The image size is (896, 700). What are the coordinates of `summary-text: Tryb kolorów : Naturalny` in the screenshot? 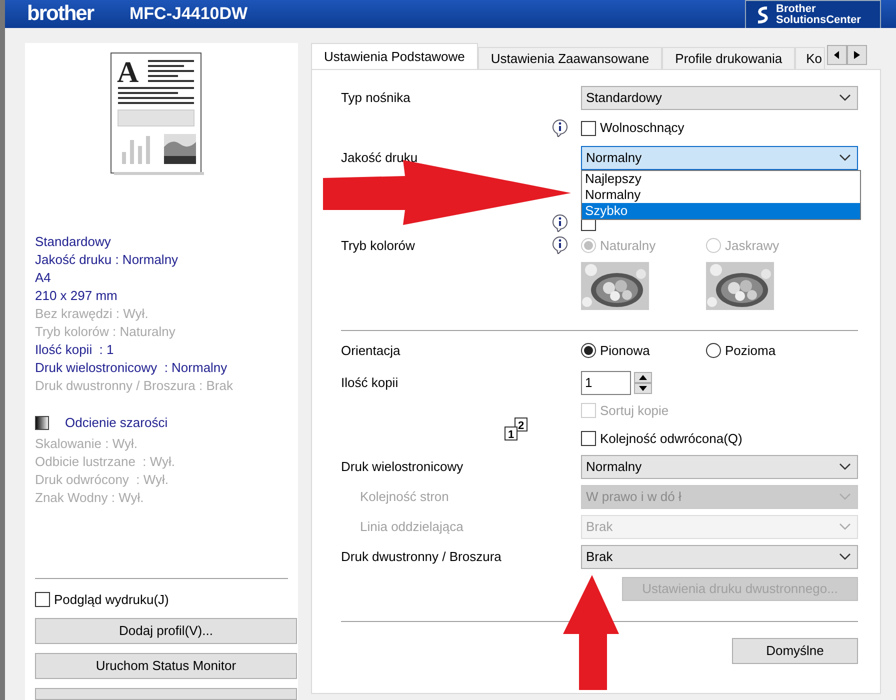 It's located at (105, 332).